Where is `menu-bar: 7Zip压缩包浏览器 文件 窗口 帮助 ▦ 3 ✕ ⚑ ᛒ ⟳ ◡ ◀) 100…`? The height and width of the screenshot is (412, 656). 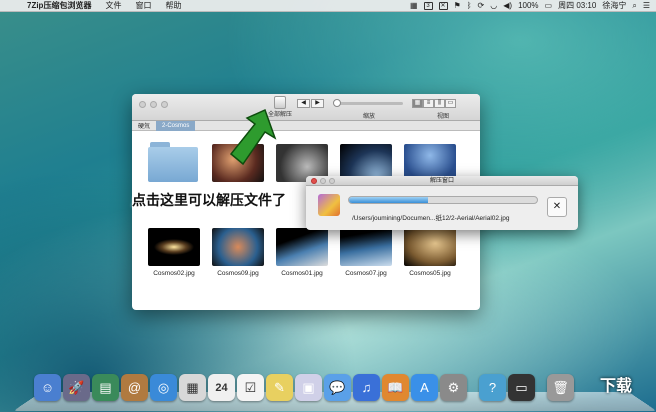
menu-bar: 7Zip压缩包浏览器 文件 窗口 帮助 ▦ 3 ✕ ⚑ ᛒ ⟳ ◡ ◀) 100… is located at coordinates (328, 6).